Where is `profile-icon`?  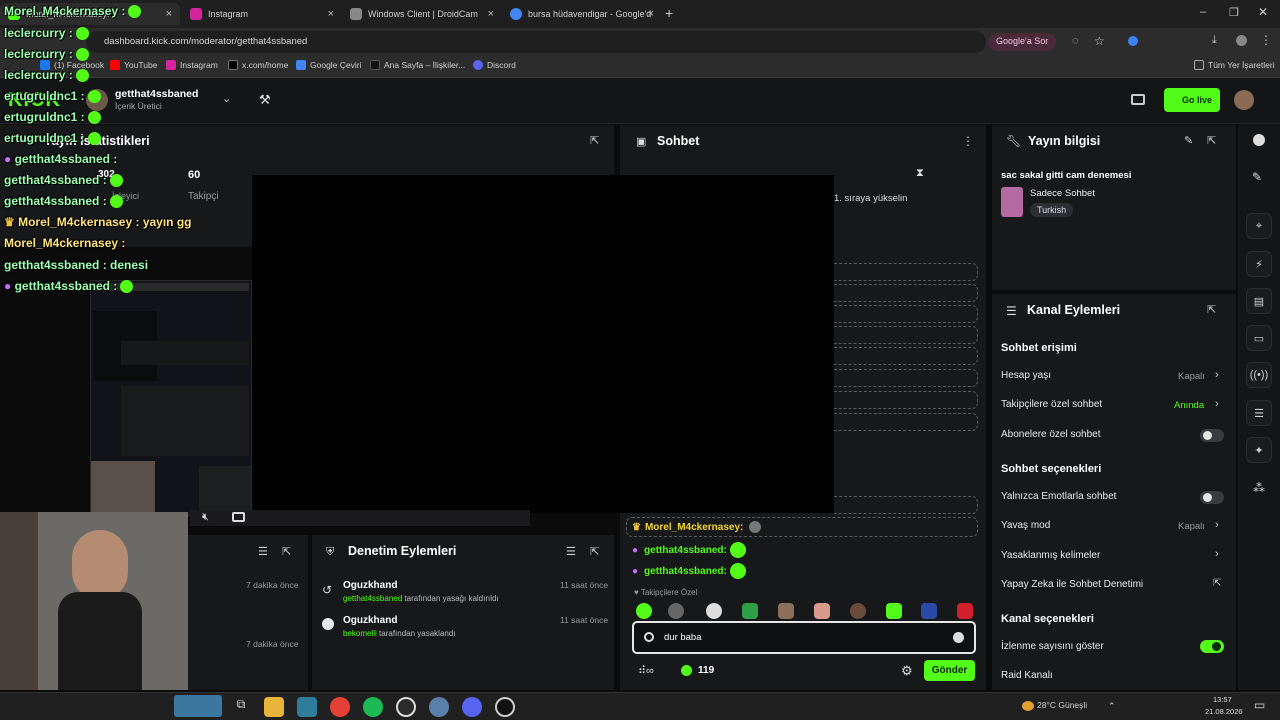 profile-icon is located at coordinates (1241, 40).